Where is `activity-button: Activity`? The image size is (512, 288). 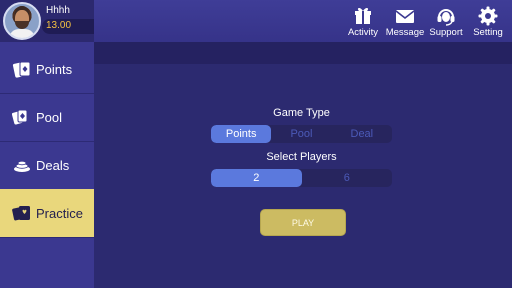
activity-button: Activity is located at coordinates (363, 23).